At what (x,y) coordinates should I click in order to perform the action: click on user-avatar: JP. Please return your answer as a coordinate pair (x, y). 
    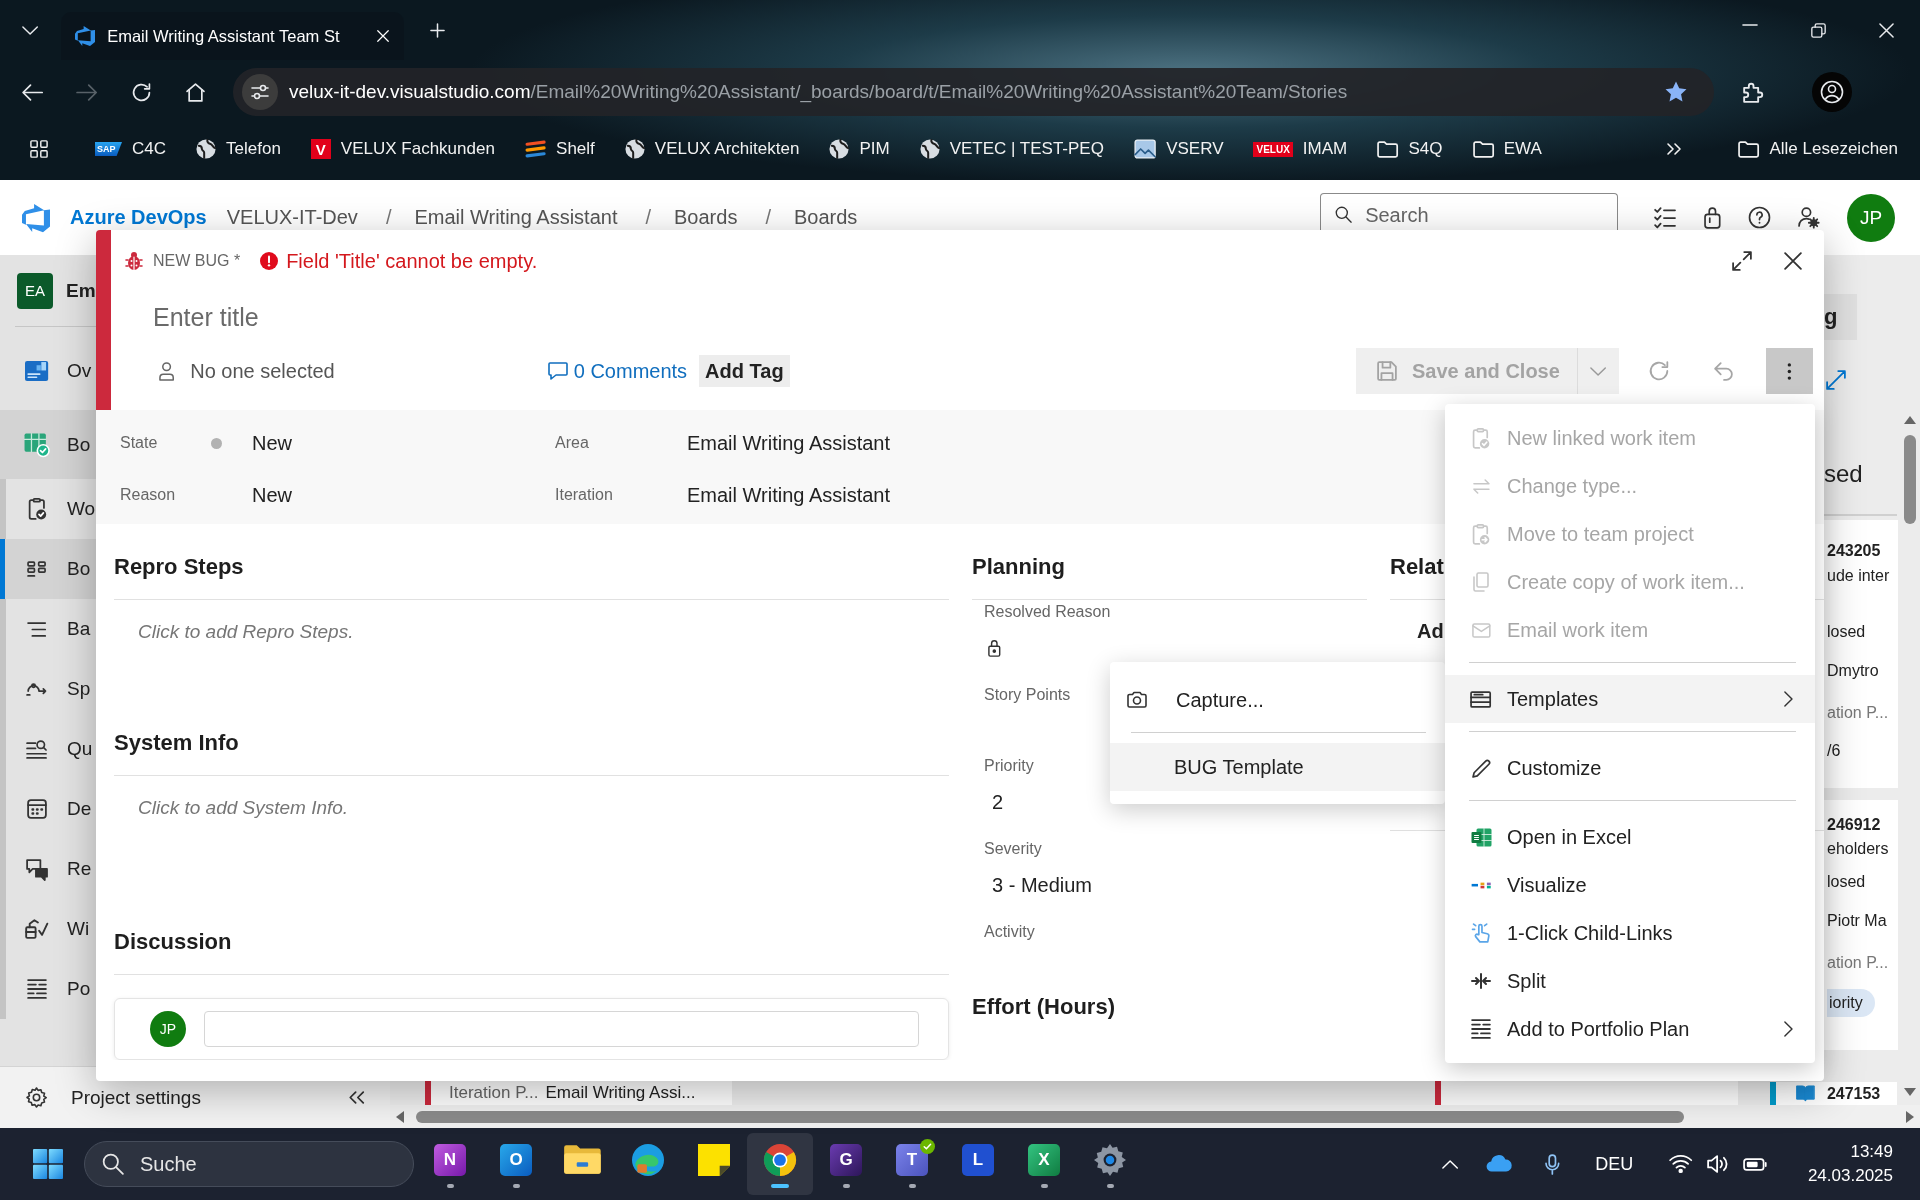
    Looking at the image, I should click on (168, 1029).